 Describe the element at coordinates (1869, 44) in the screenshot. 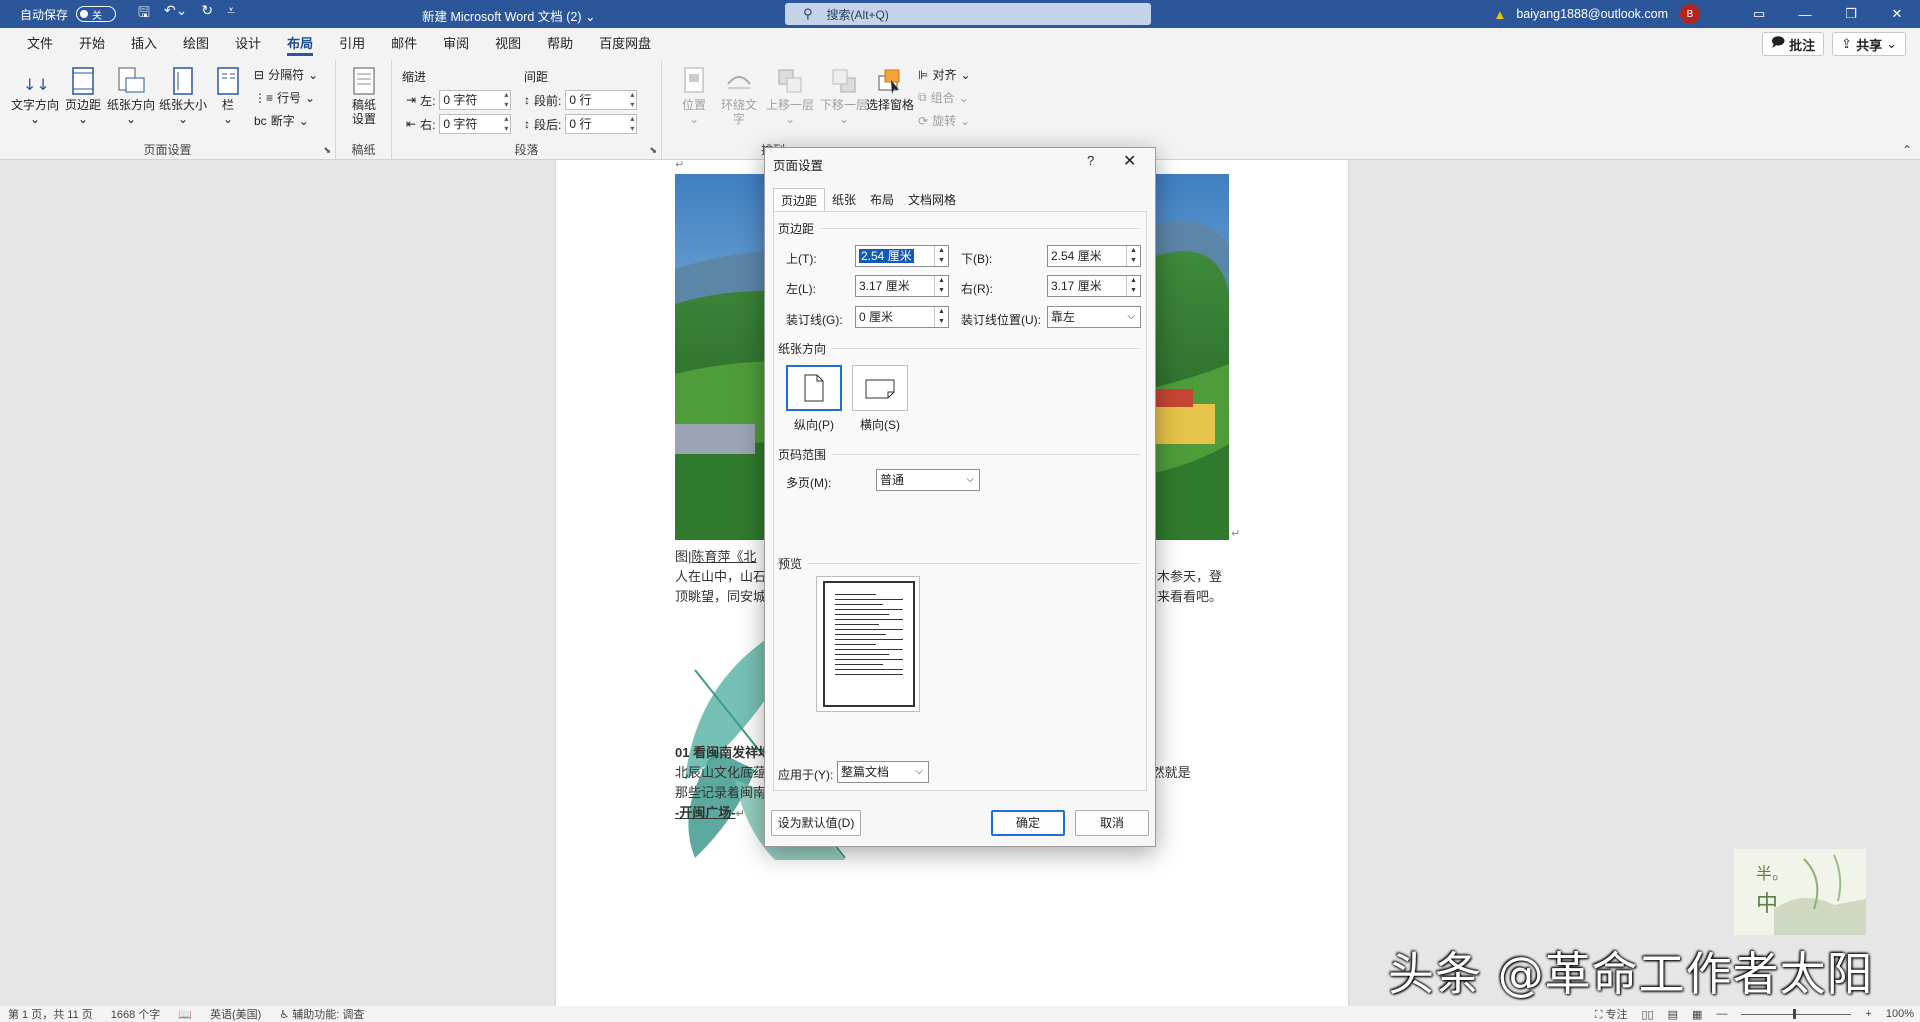

I see `share-button: ⇪ 共享 ⌄` at that location.